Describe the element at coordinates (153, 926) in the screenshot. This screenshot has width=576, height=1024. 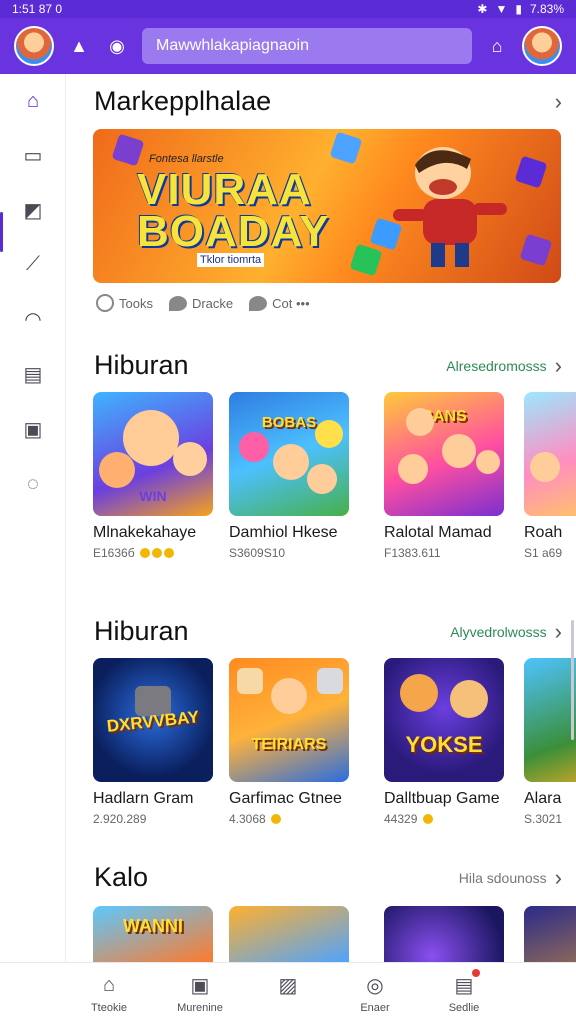
I see `thumbnail-art-text: WANNI` at that location.